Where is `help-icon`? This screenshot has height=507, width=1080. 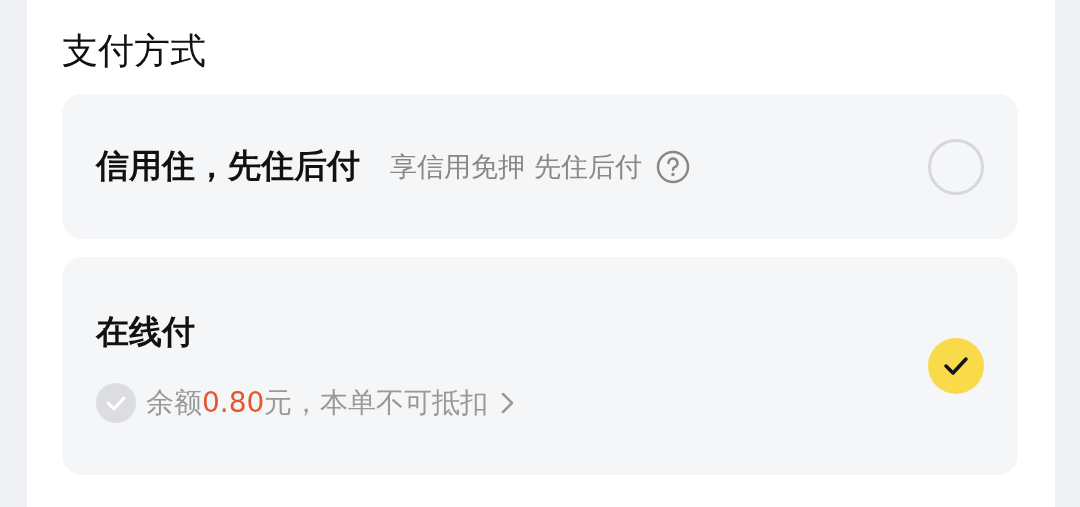
help-icon is located at coordinates (672, 166).